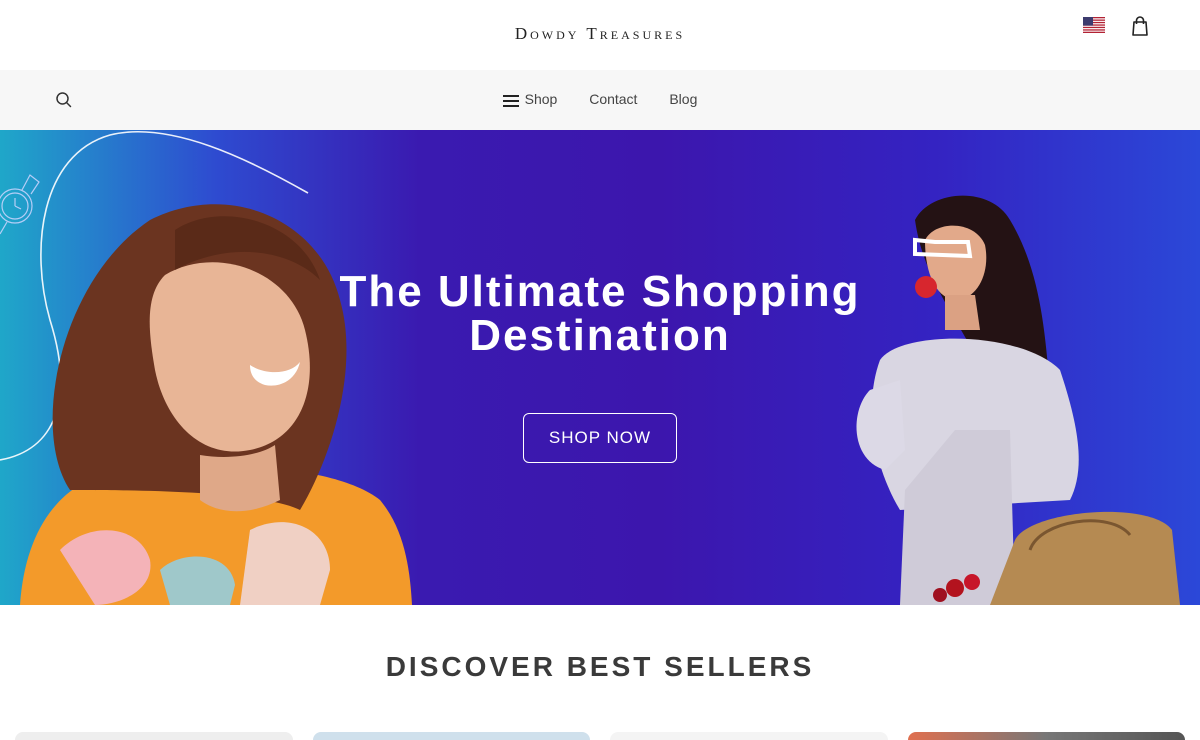 The height and width of the screenshot is (740, 1200). What do you see at coordinates (683, 99) in the screenshot?
I see `nav-item-blog: Blog` at bounding box center [683, 99].